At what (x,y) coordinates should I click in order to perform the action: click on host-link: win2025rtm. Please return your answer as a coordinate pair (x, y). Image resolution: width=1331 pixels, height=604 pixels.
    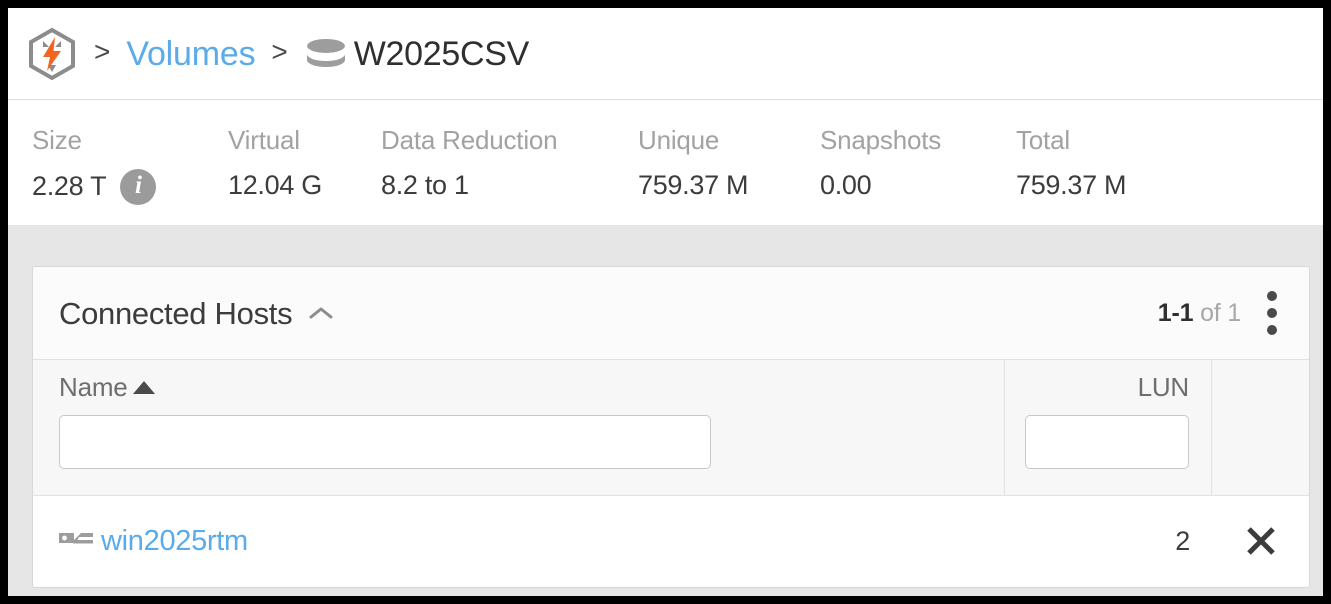
    Looking at the image, I should click on (174, 541).